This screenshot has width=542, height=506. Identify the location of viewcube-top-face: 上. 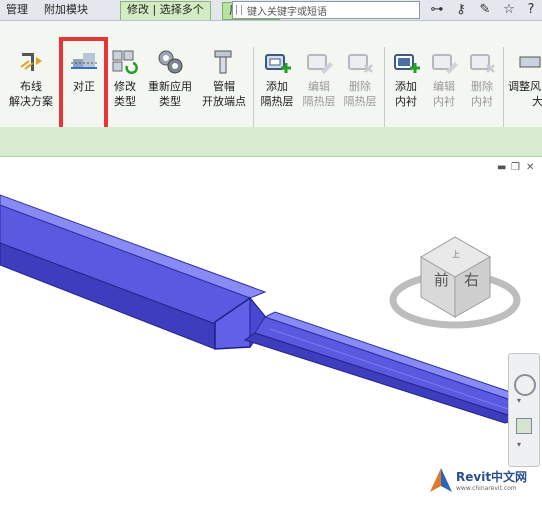
(456, 254).